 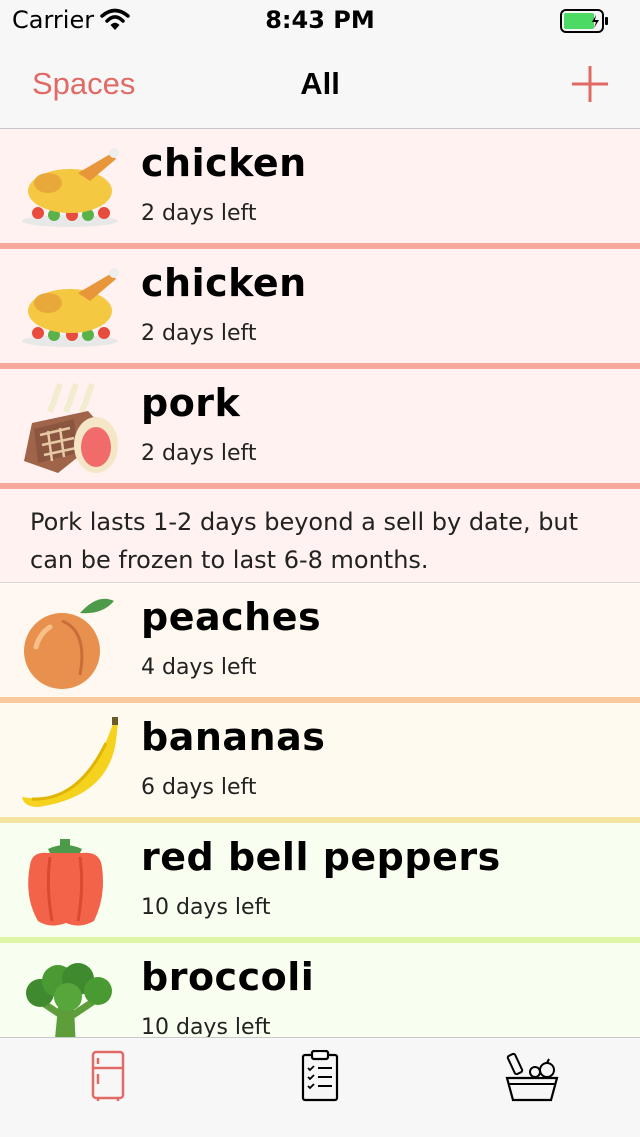 I want to click on peach-icon, so click(x=69, y=643).